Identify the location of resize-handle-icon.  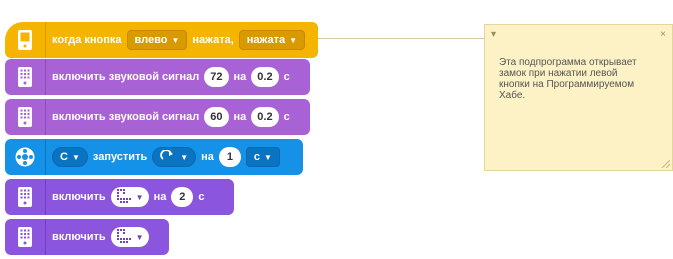
(665, 163).